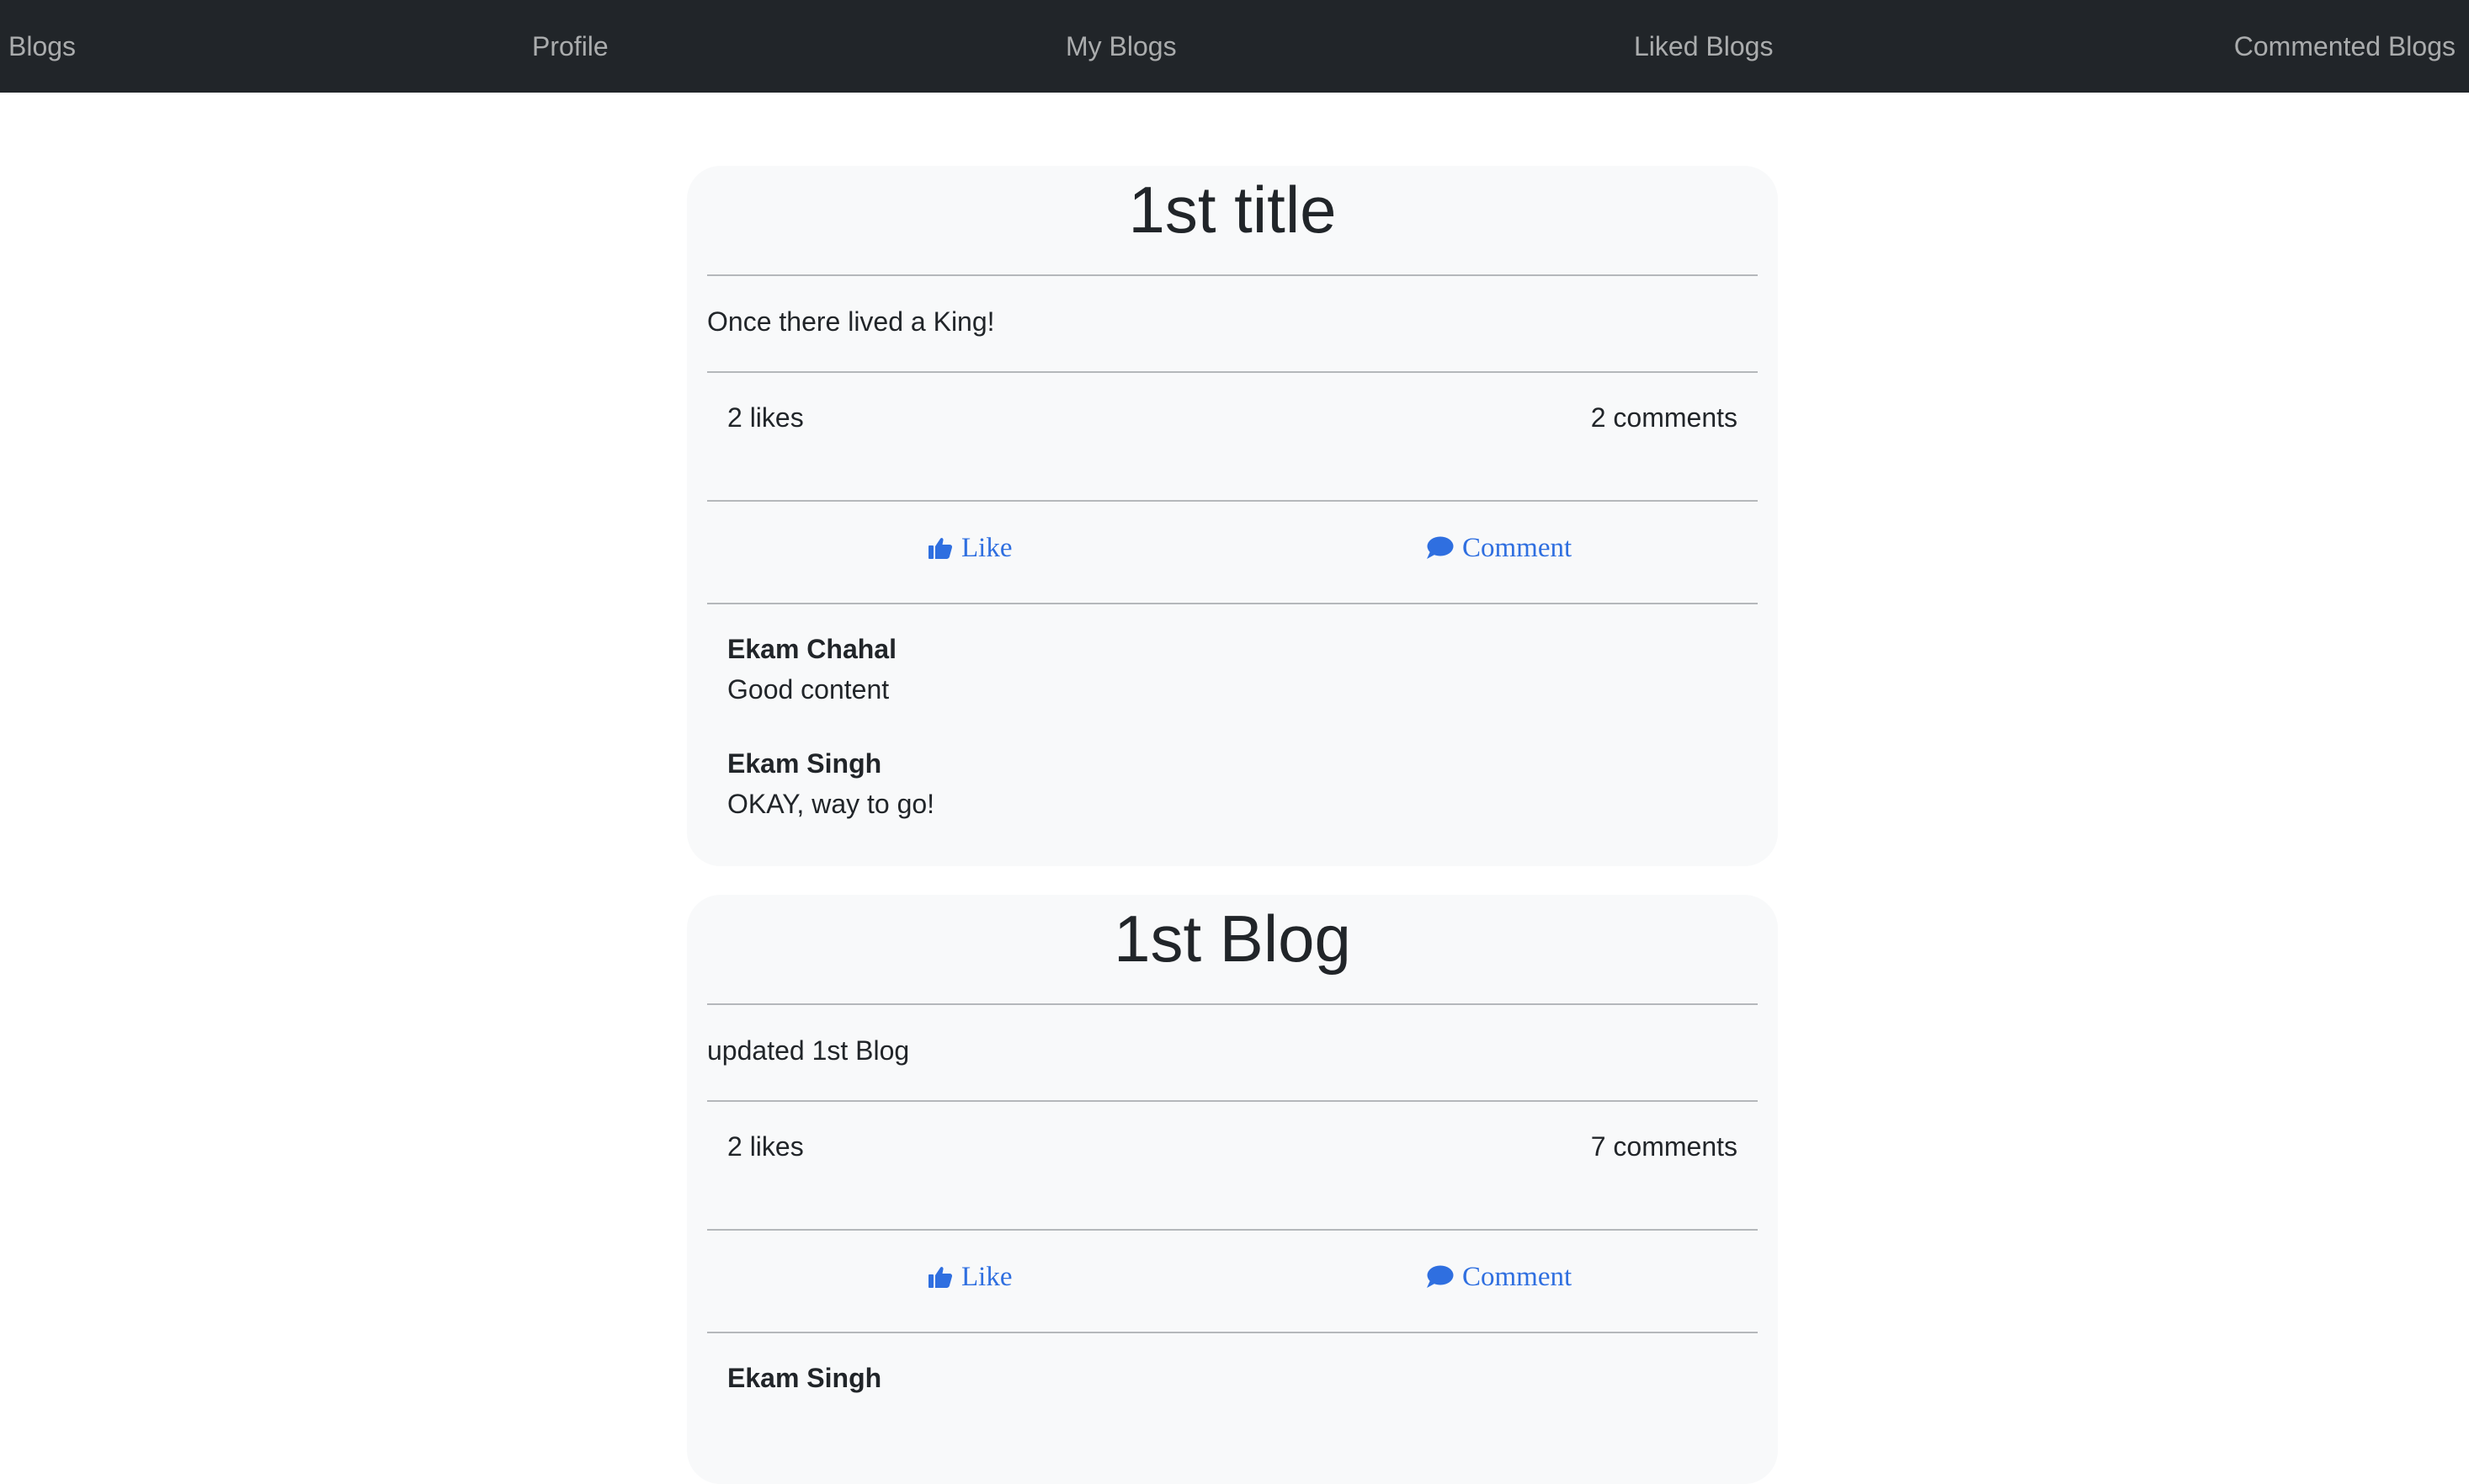 Image resolution: width=2469 pixels, height=1484 pixels. What do you see at coordinates (570, 46) in the screenshot?
I see `nav-profile-link: Profile` at bounding box center [570, 46].